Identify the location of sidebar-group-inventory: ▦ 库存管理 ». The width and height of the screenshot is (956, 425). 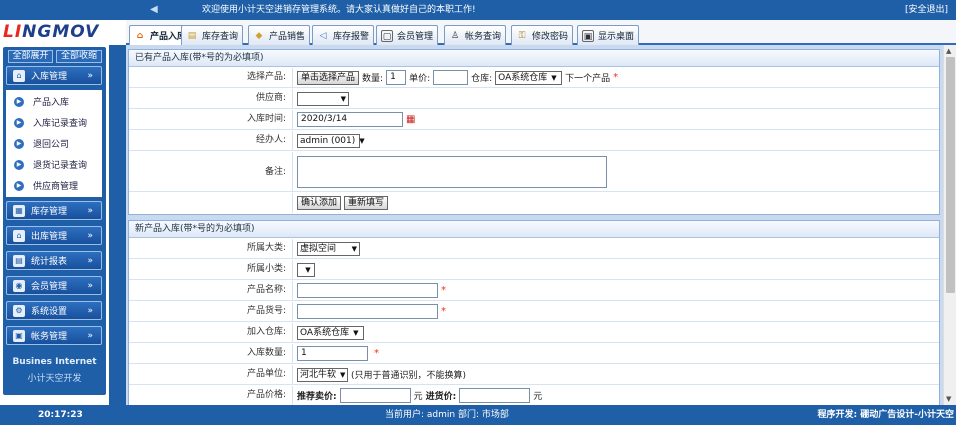
(54, 210).